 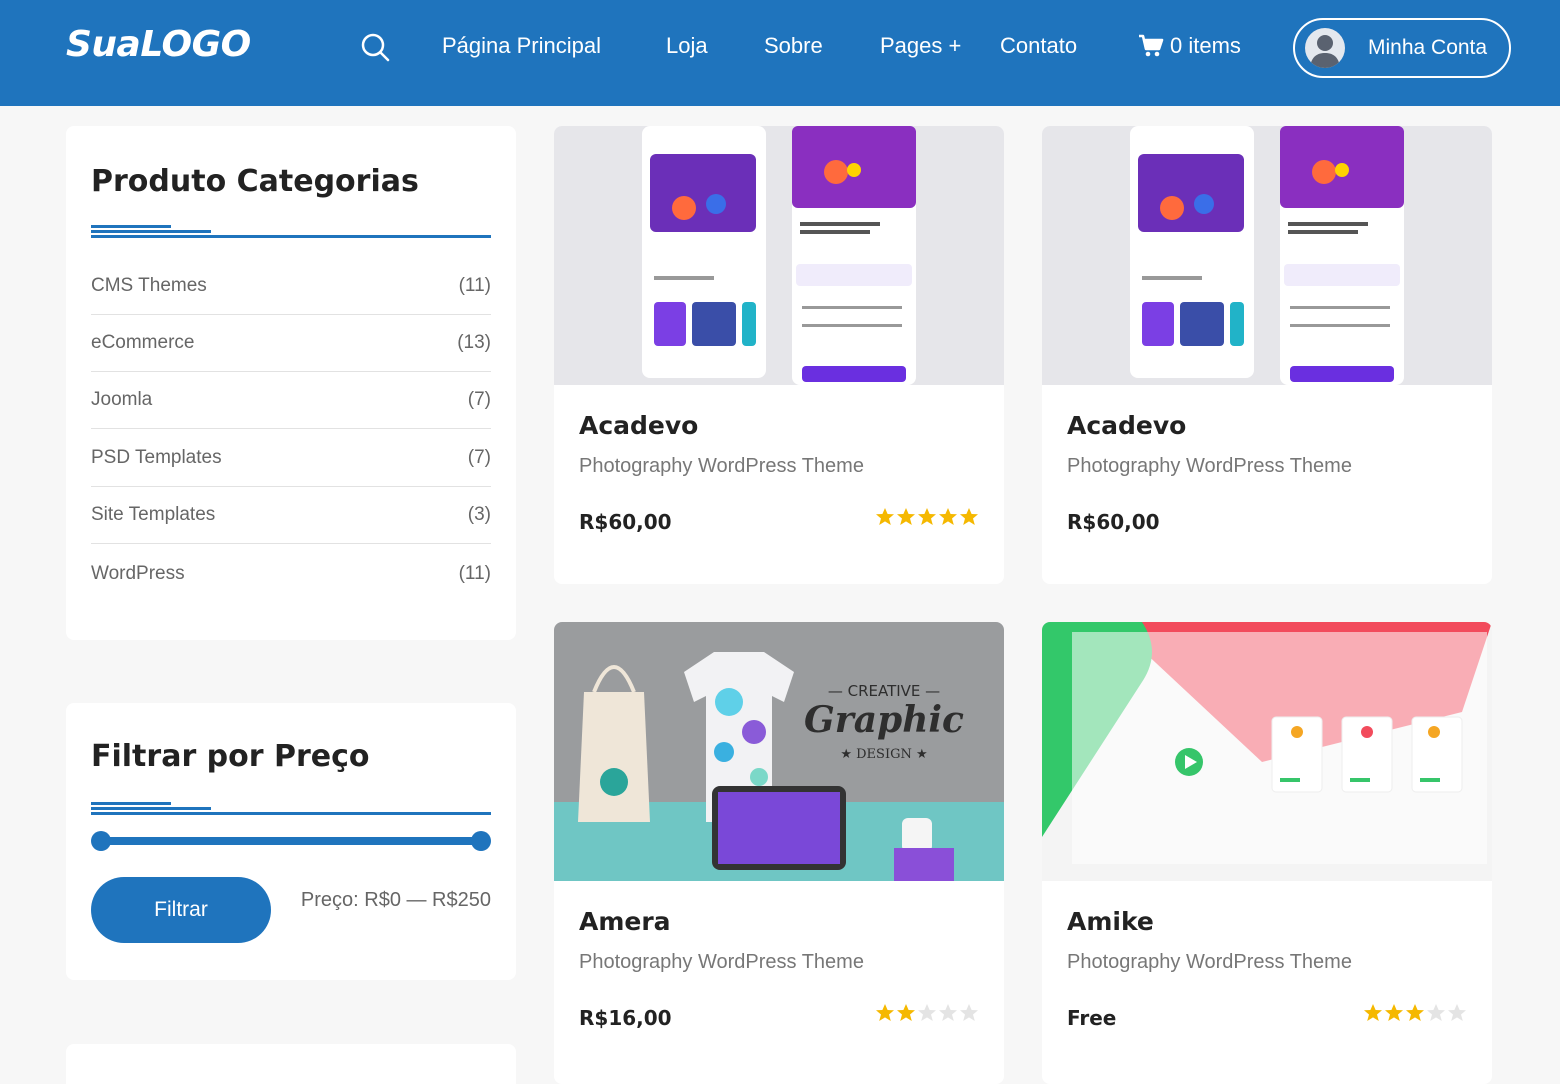 What do you see at coordinates (291, 458) in the screenshot?
I see `category-item: PSD Templates (7)` at bounding box center [291, 458].